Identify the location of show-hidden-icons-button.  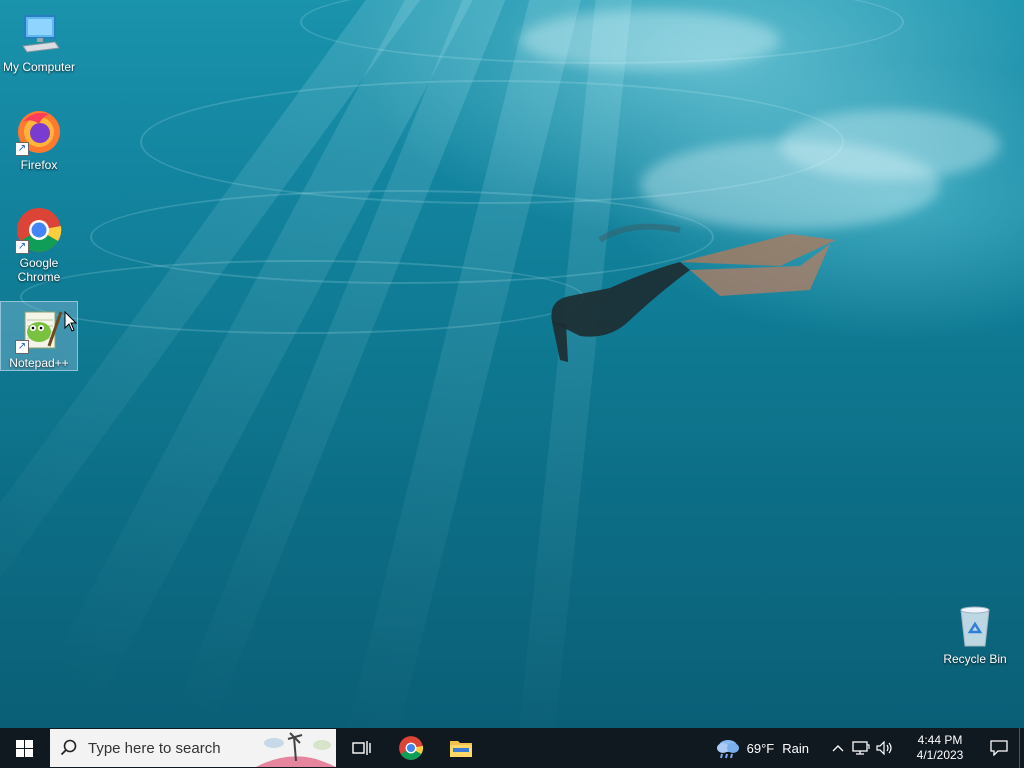
(838, 748).